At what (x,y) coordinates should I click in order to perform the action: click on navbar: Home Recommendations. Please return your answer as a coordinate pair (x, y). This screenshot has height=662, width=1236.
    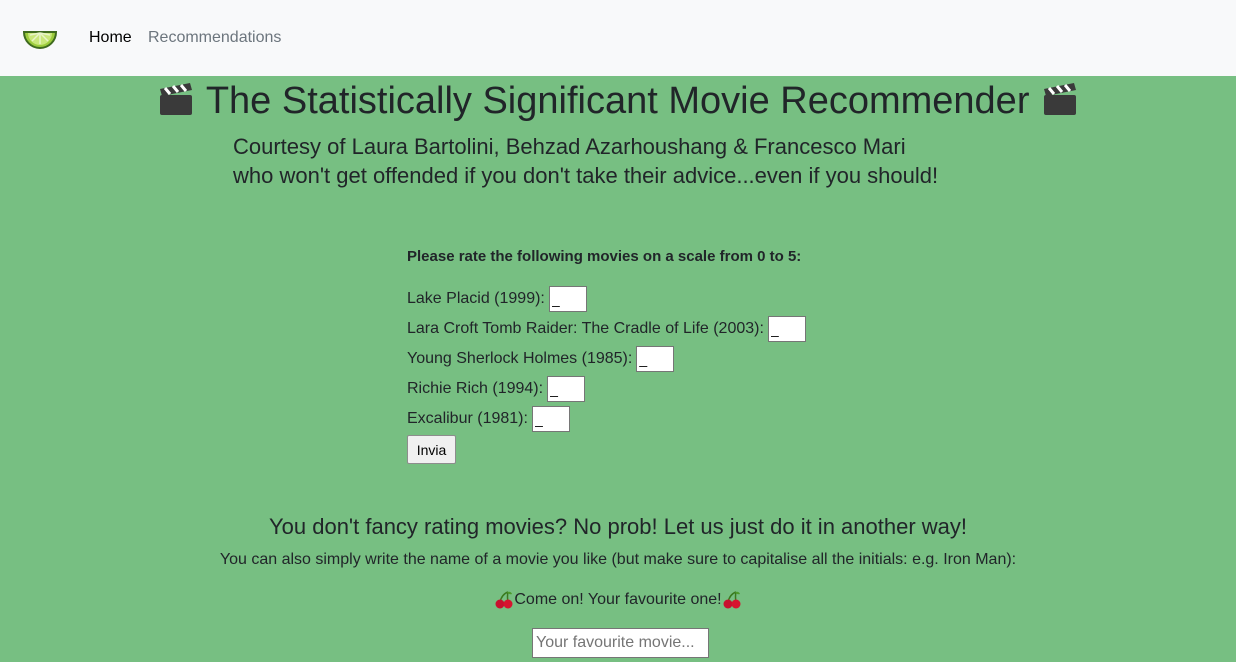
    Looking at the image, I should click on (618, 38).